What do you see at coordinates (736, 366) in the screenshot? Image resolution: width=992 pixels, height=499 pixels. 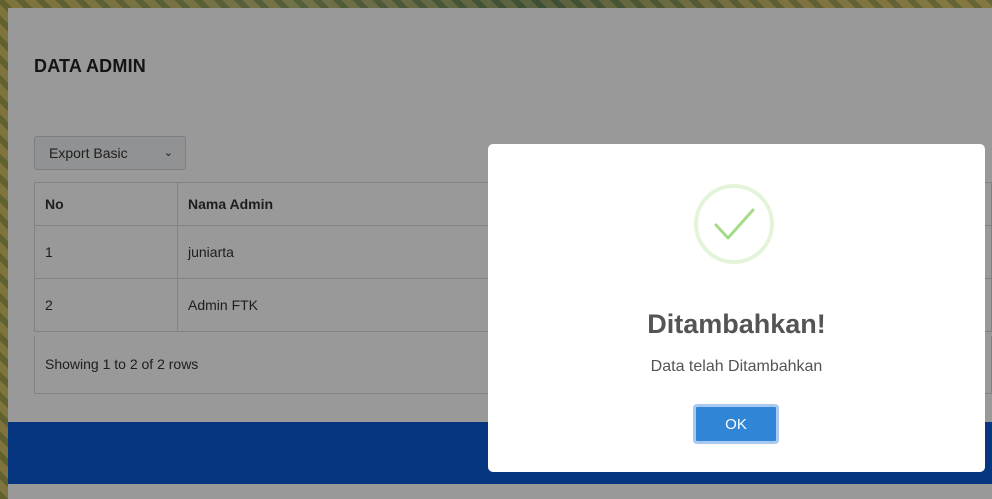 I see `dialog-message: Data telah Ditambahkan` at bounding box center [736, 366].